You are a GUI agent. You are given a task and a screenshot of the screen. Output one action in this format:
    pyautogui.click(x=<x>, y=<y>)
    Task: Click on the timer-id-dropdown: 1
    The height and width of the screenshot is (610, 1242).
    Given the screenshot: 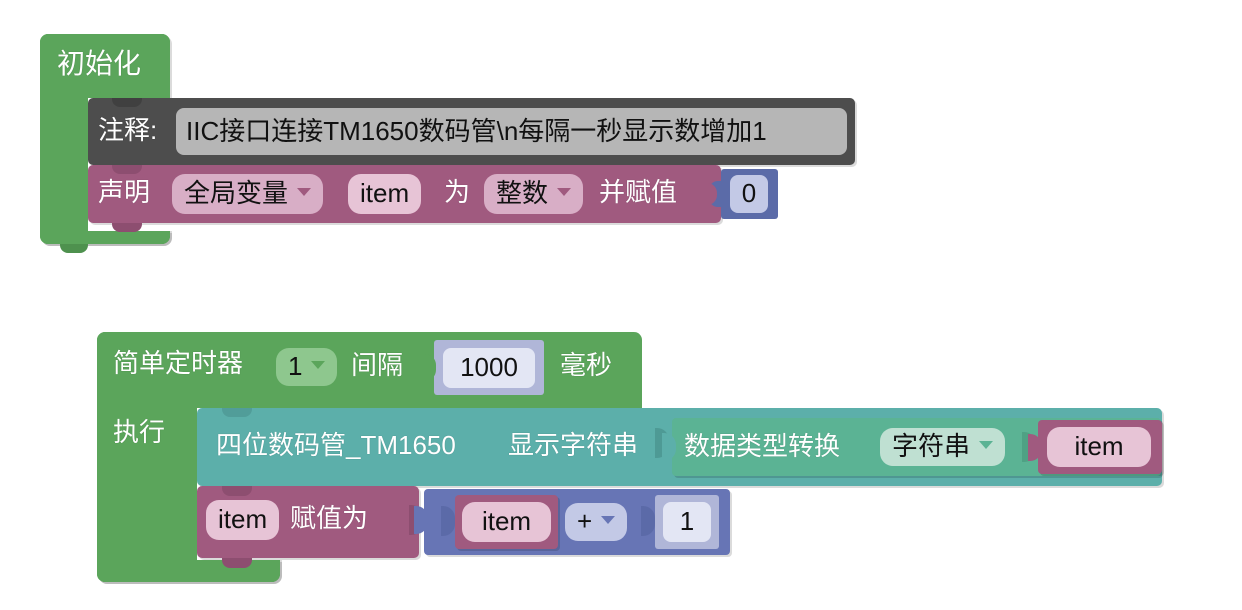 What is the action you would take?
    pyautogui.click(x=307, y=367)
    